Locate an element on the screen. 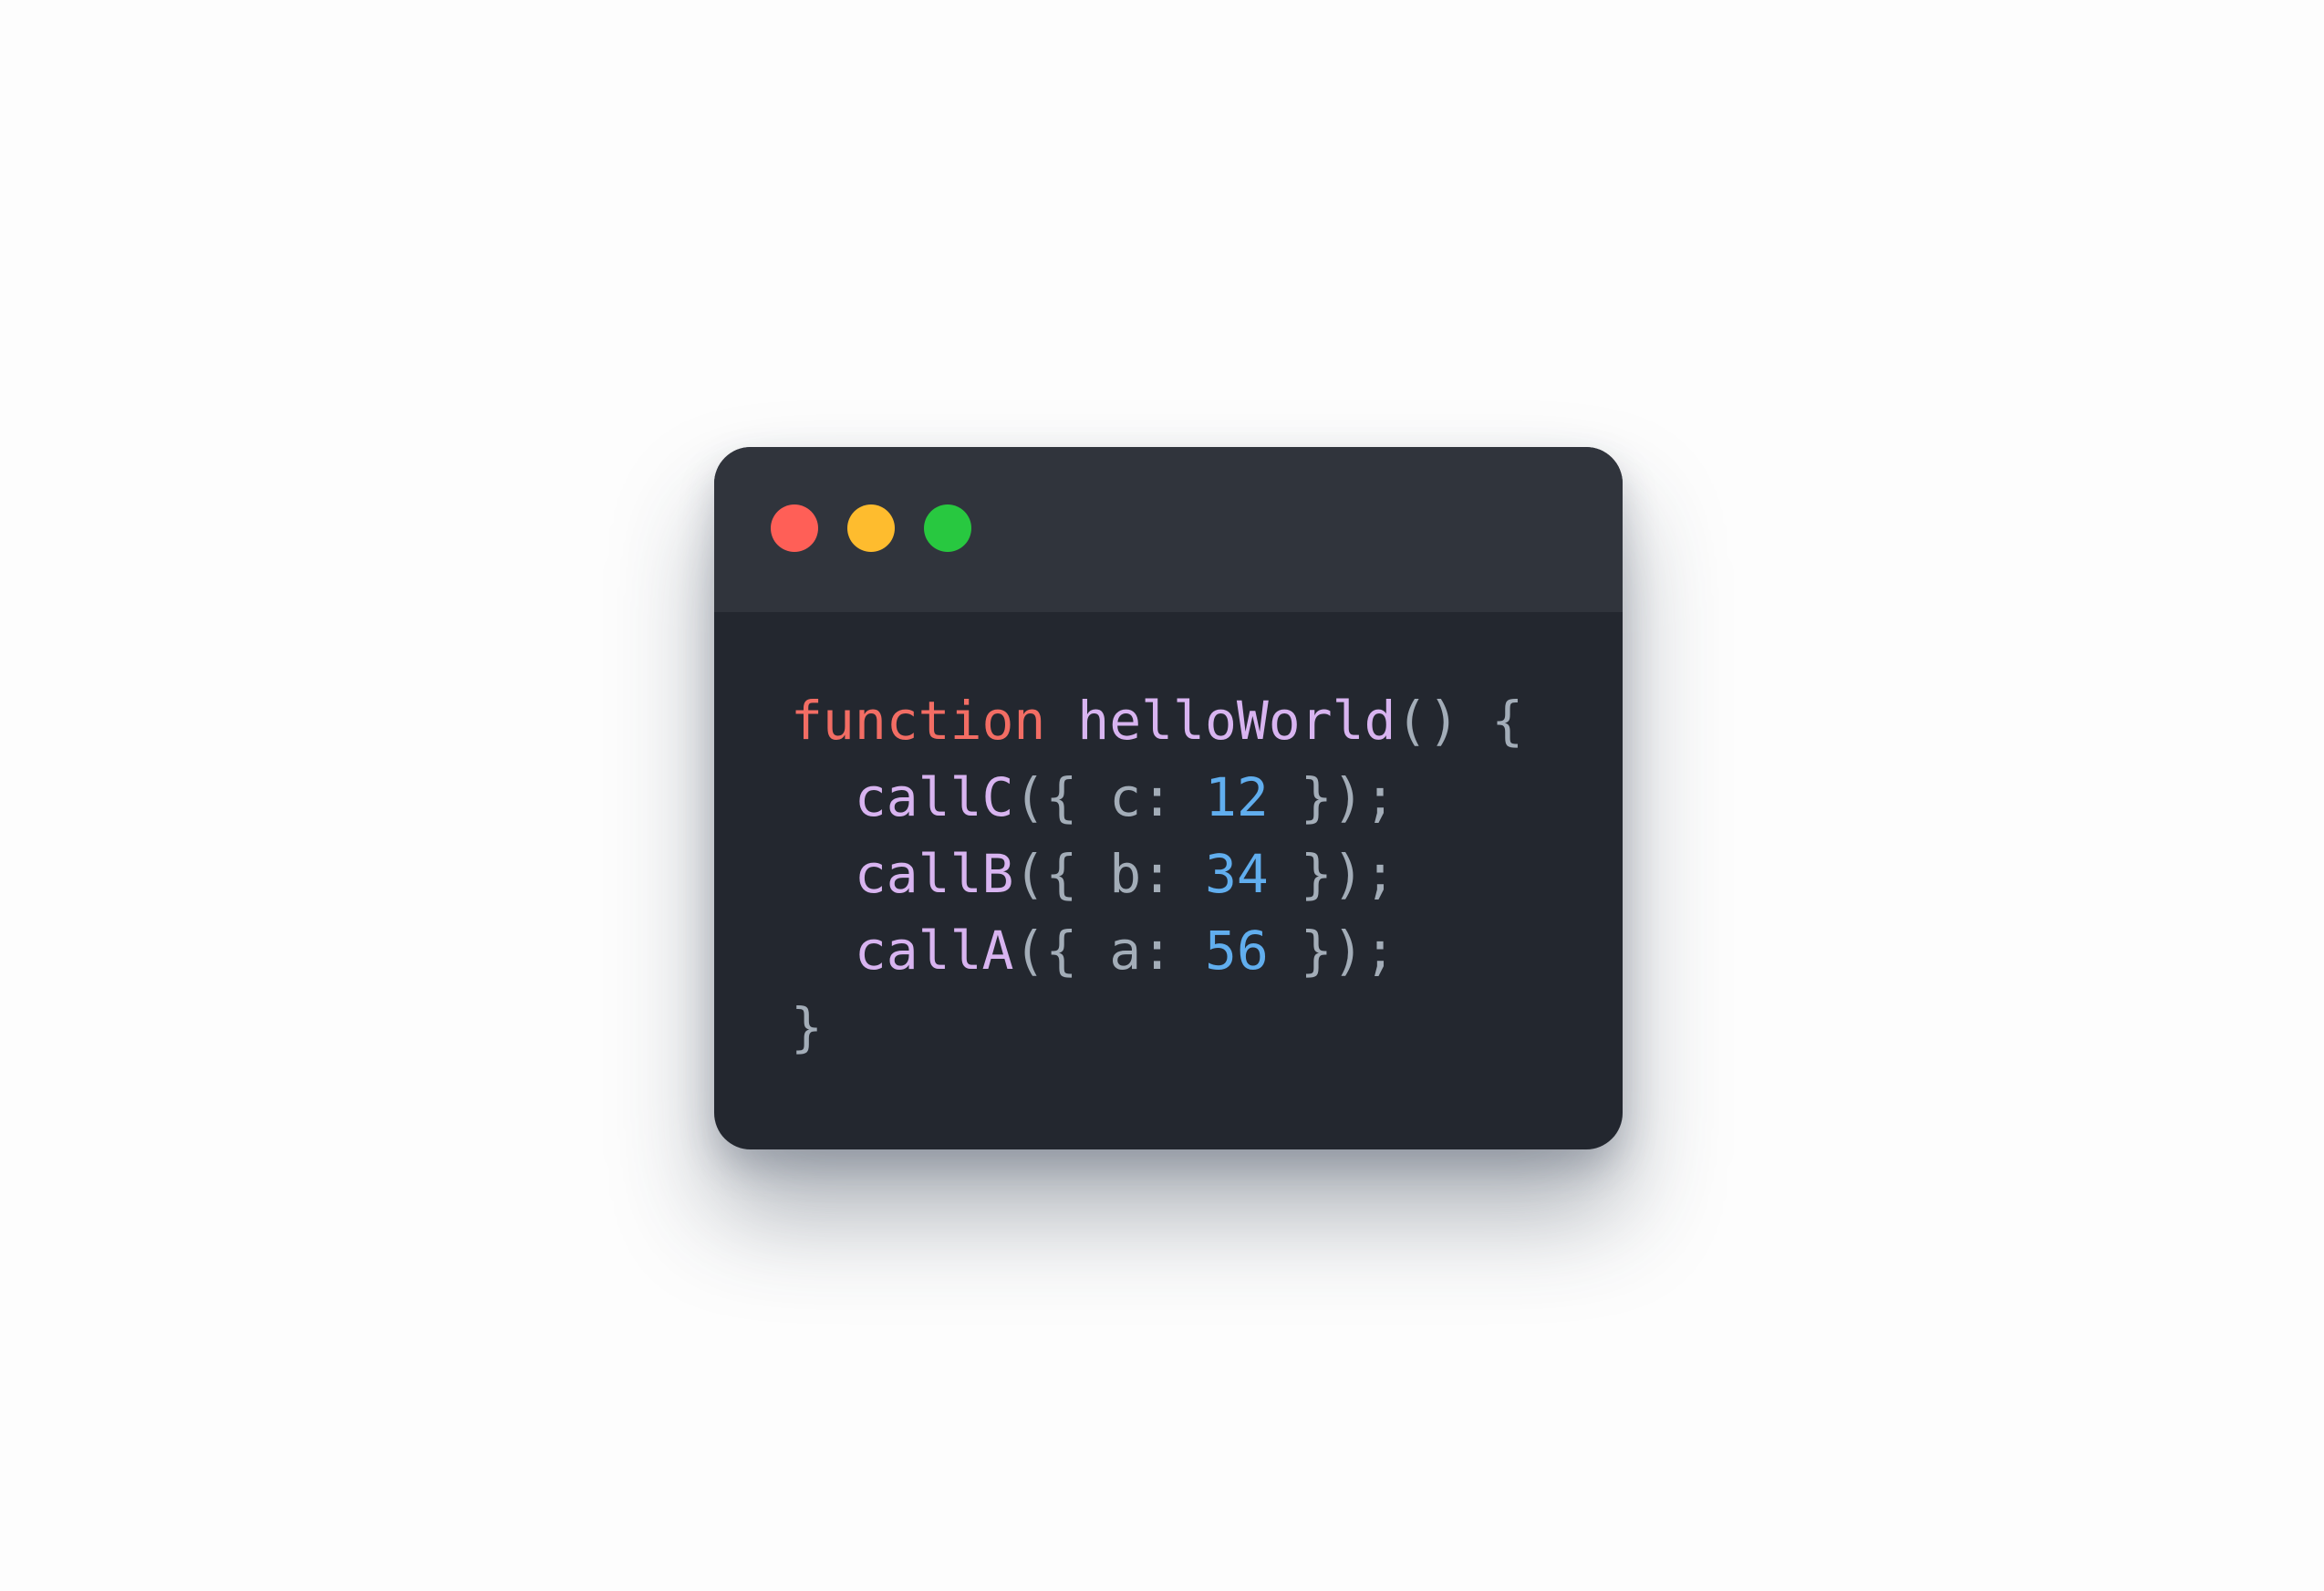  minimize-window-icon is located at coordinates (871, 528).